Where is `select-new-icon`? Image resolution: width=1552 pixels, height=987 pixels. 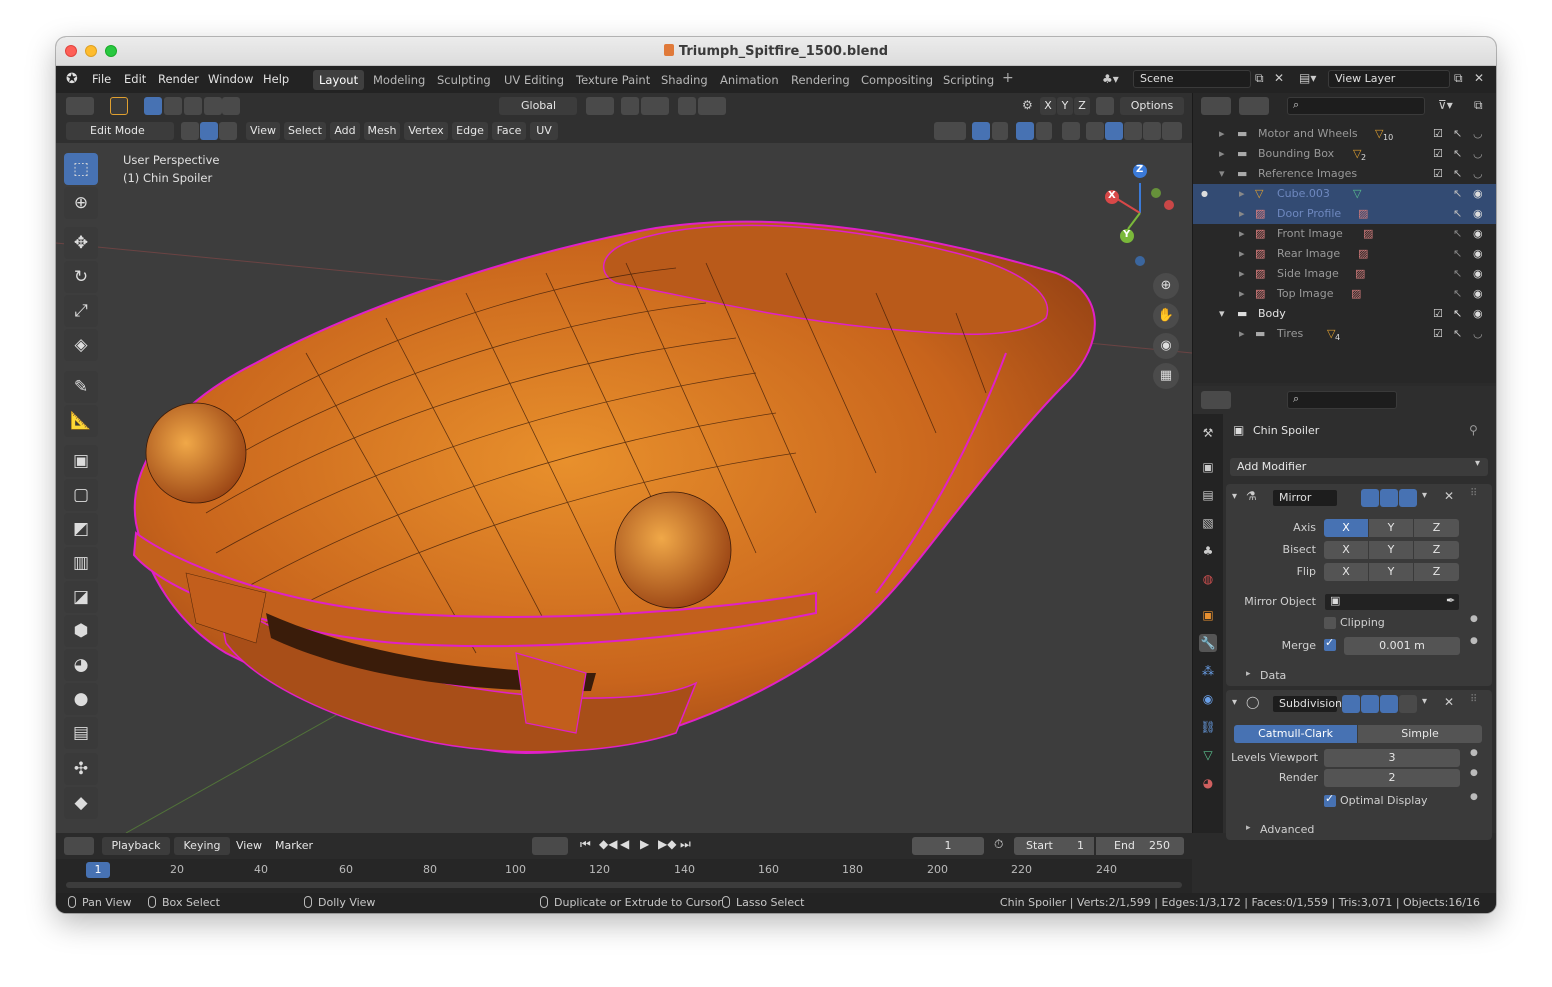
select-new-icon is located at coordinates (153, 106).